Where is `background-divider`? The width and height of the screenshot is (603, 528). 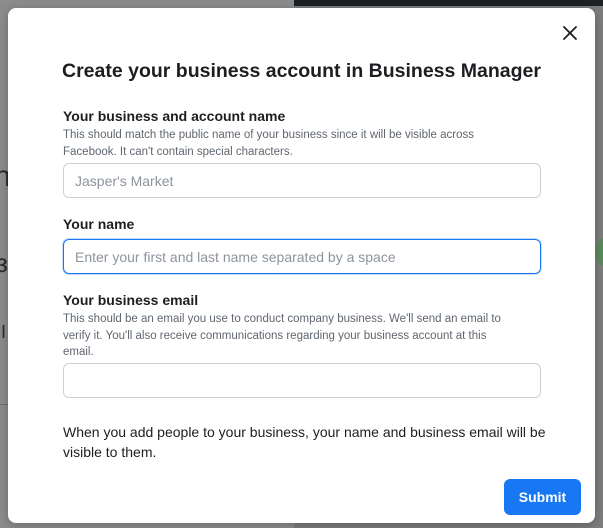 background-divider is located at coordinates (4, 404).